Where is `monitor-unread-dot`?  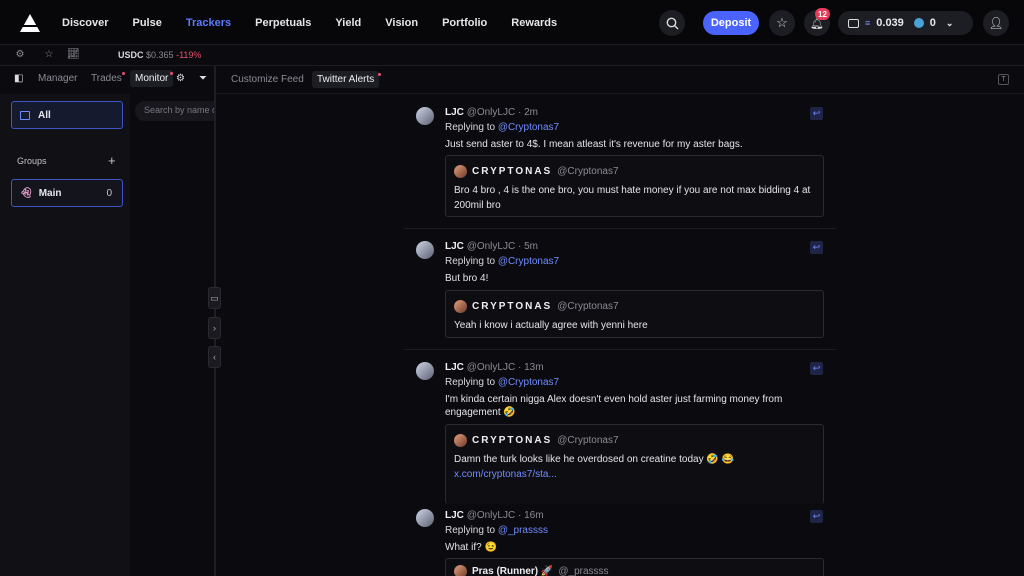 monitor-unread-dot is located at coordinates (171, 73).